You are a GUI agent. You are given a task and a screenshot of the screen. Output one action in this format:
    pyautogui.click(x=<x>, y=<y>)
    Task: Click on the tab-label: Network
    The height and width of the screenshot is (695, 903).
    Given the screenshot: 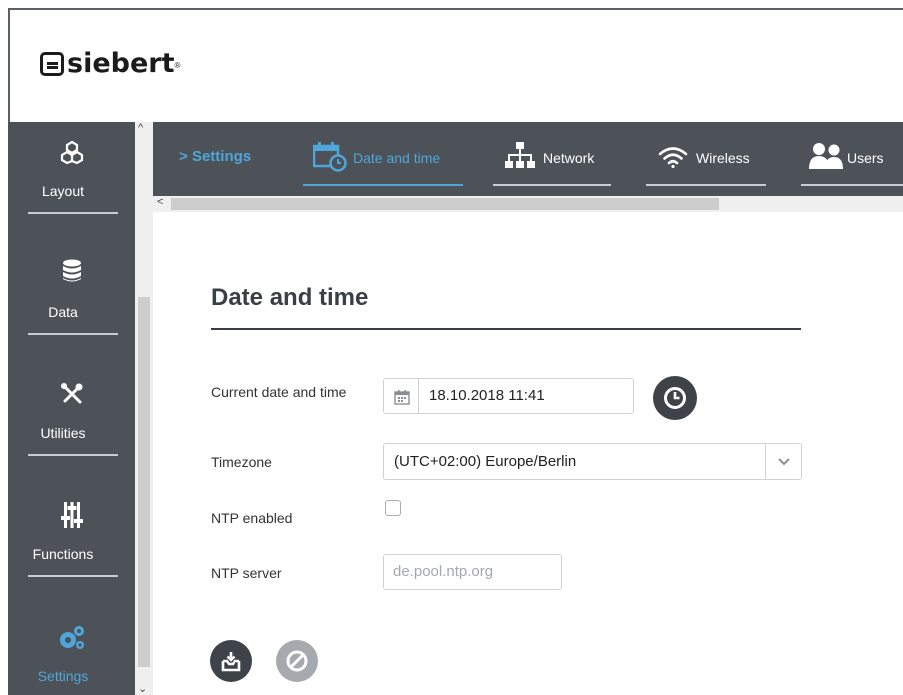 What is the action you would take?
    pyautogui.click(x=569, y=158)
    